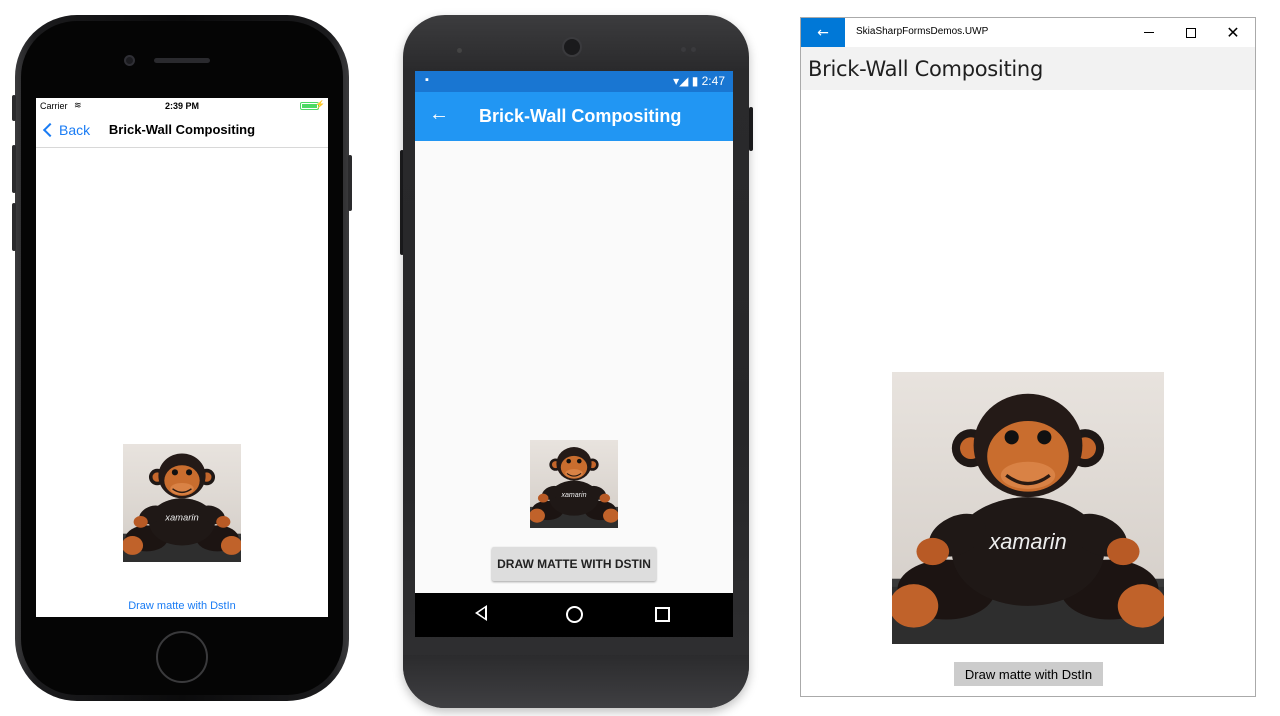 This screenshot has height=716, width=1280. What do you see at coordinates (662, 614) in the screenshot?
I see `nav-recents-icon` at bounding box center [662, 614].